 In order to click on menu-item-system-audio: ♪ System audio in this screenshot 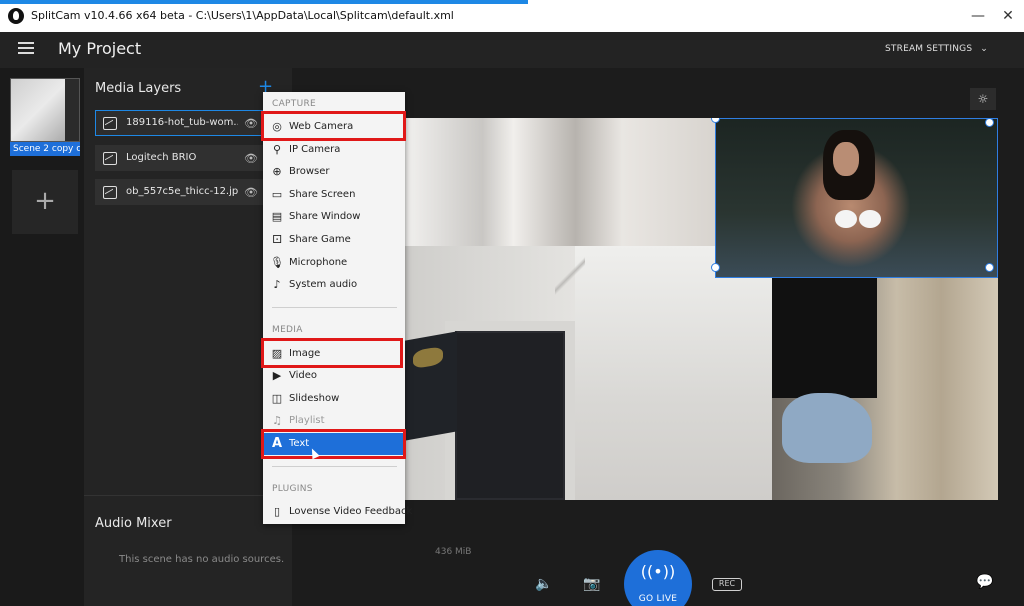, I will do `click(334, 285)`.